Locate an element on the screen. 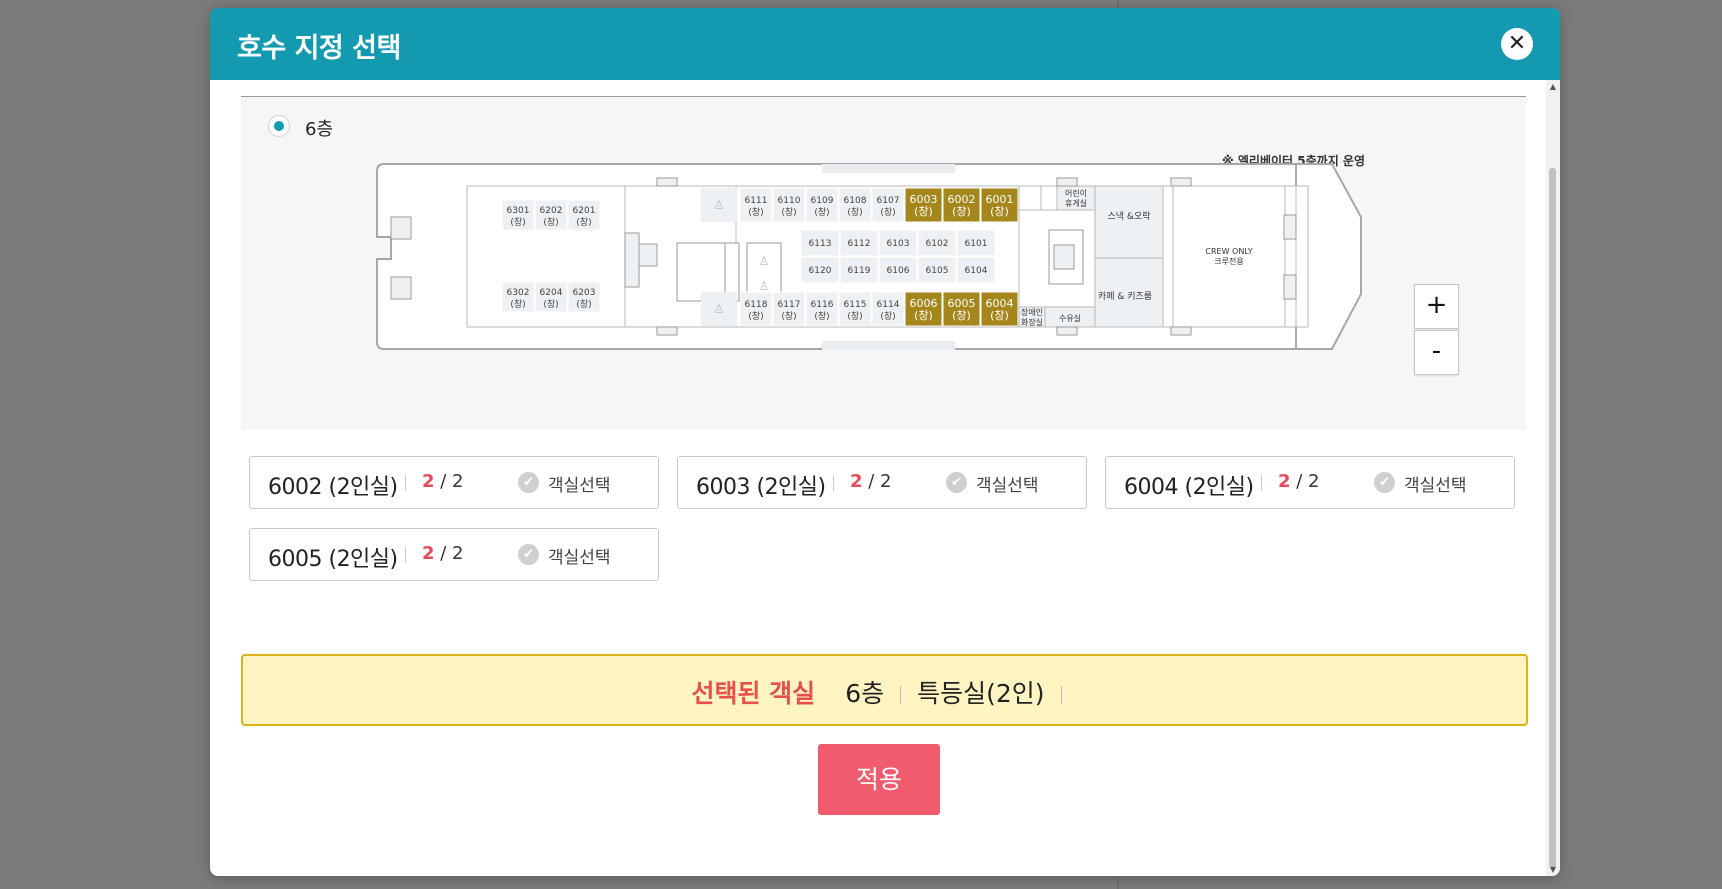 This screenshot has width=1722, height=889. room-6005: 6005(창) is located at coordinates (961, 309).